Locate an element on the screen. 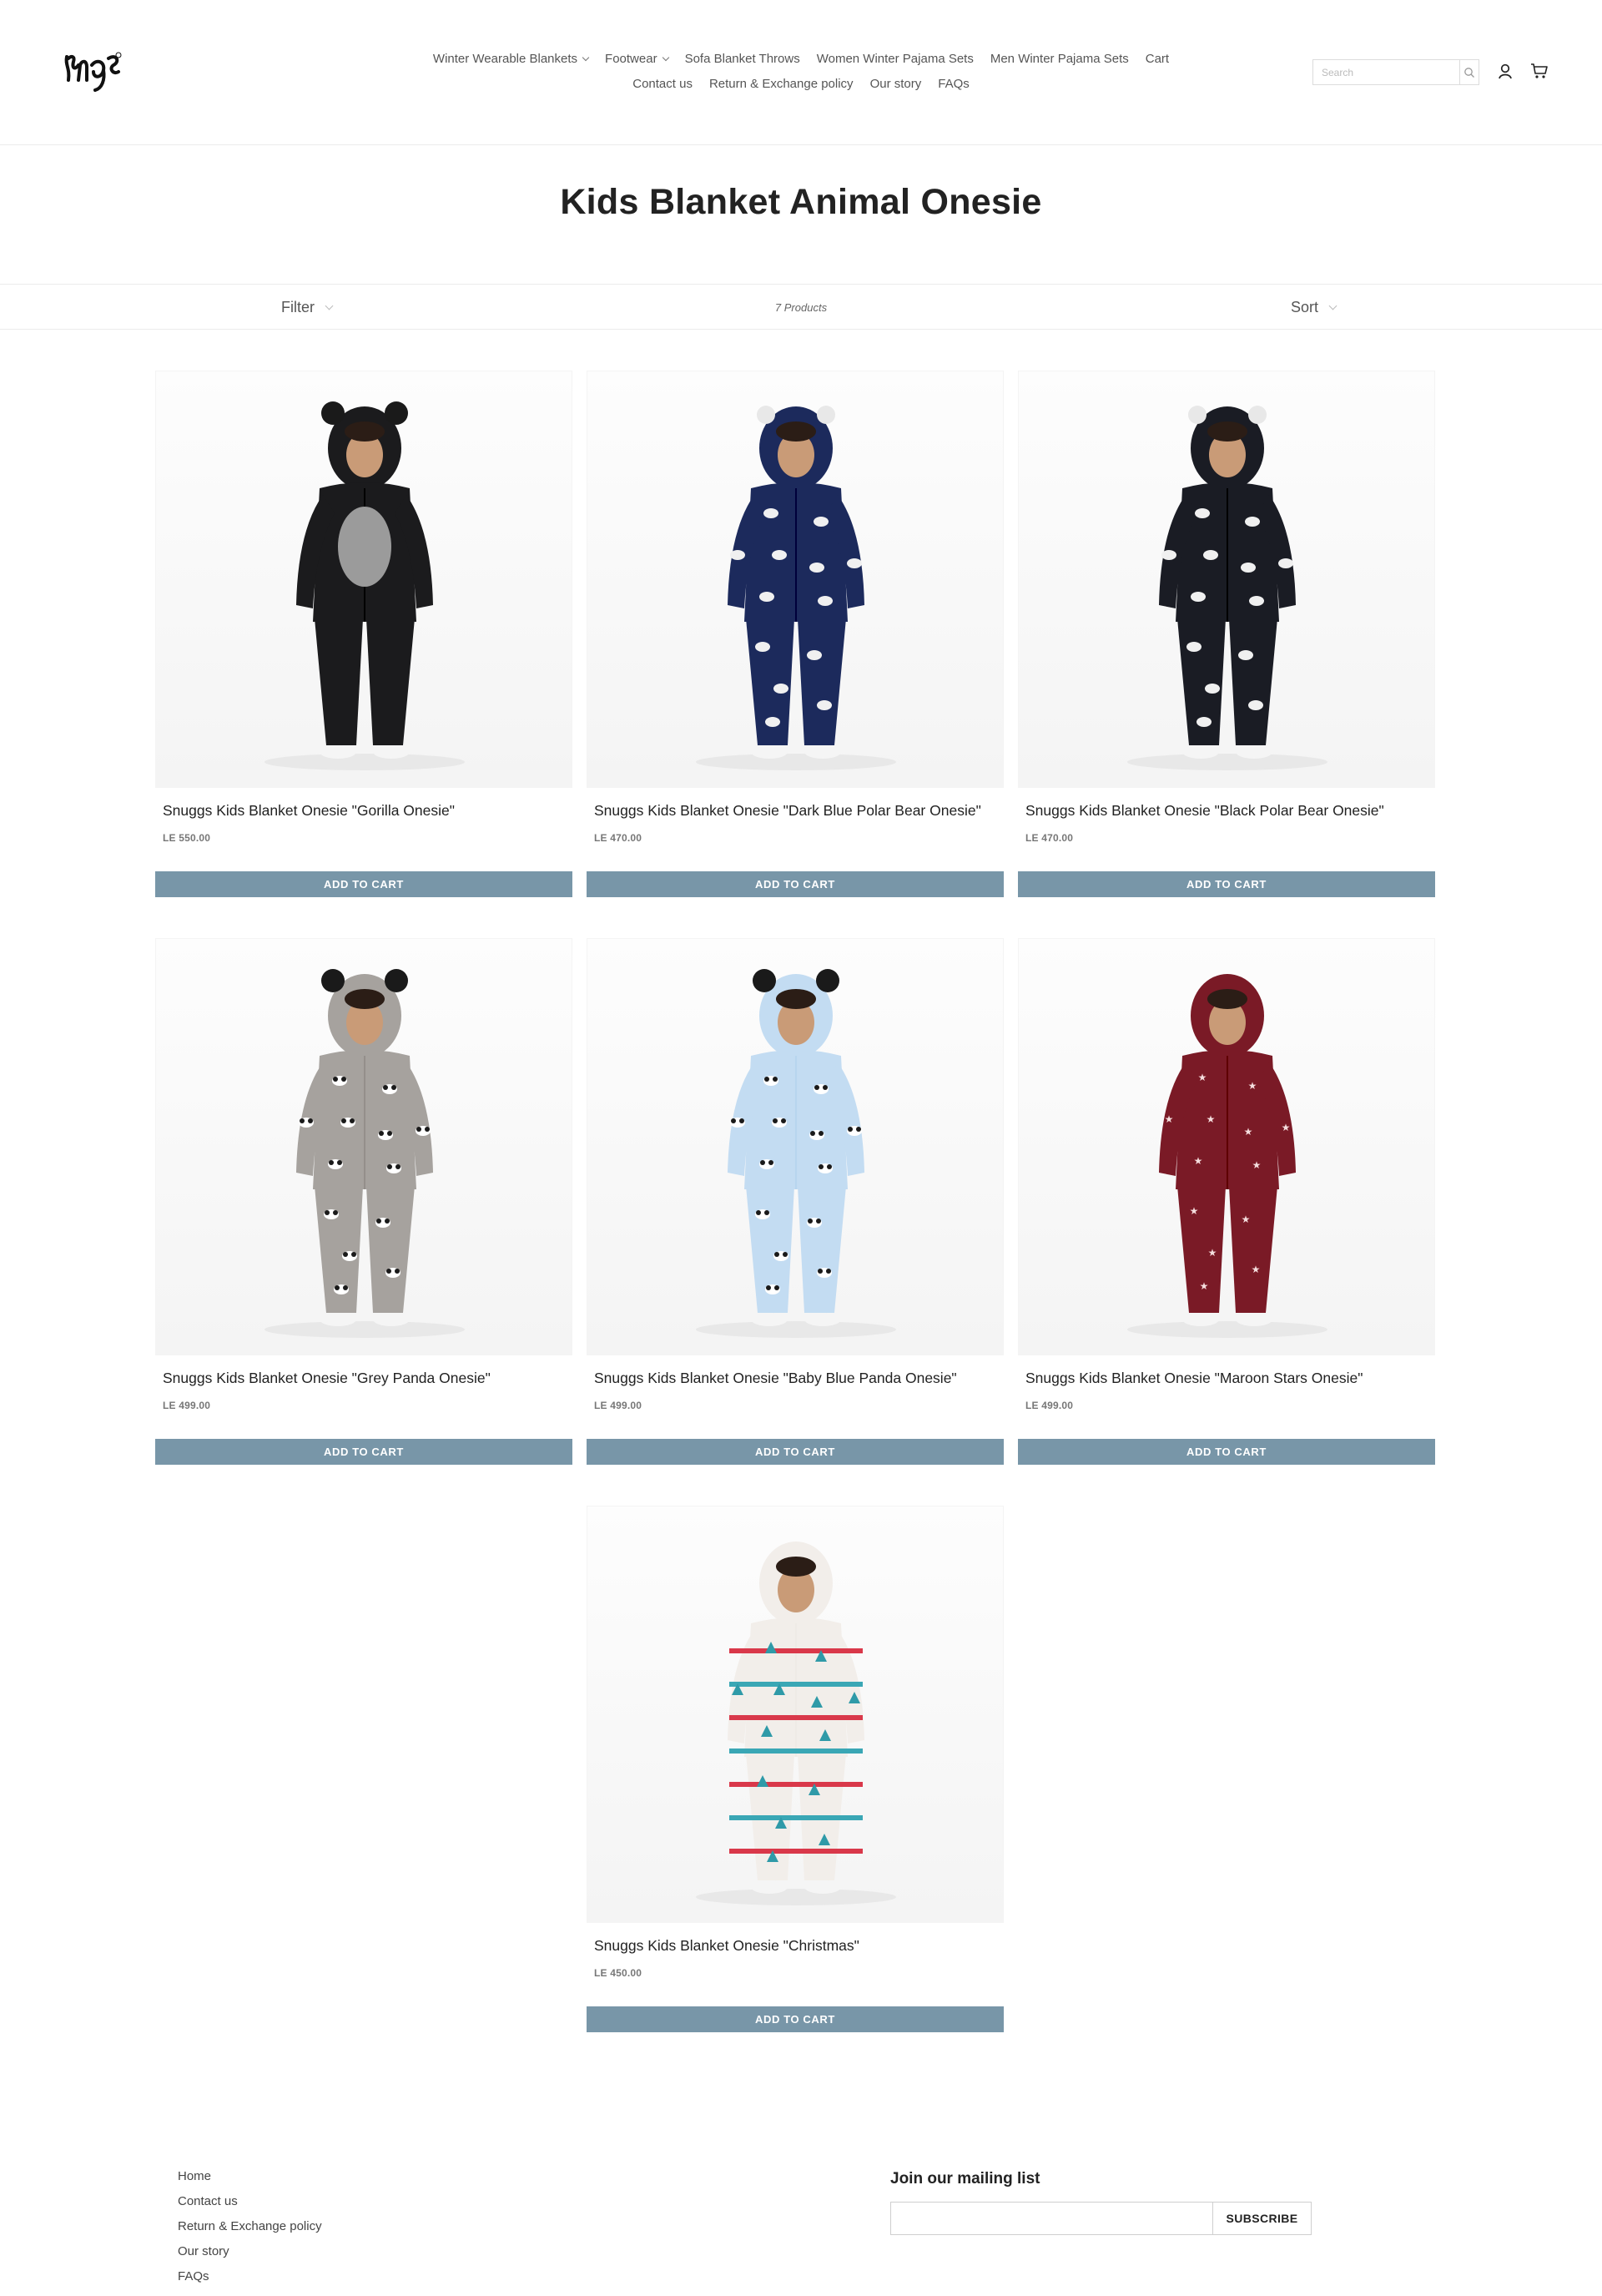  collection-toolbar: Filter 7 Products Sort is located at coordinates (801, 307).